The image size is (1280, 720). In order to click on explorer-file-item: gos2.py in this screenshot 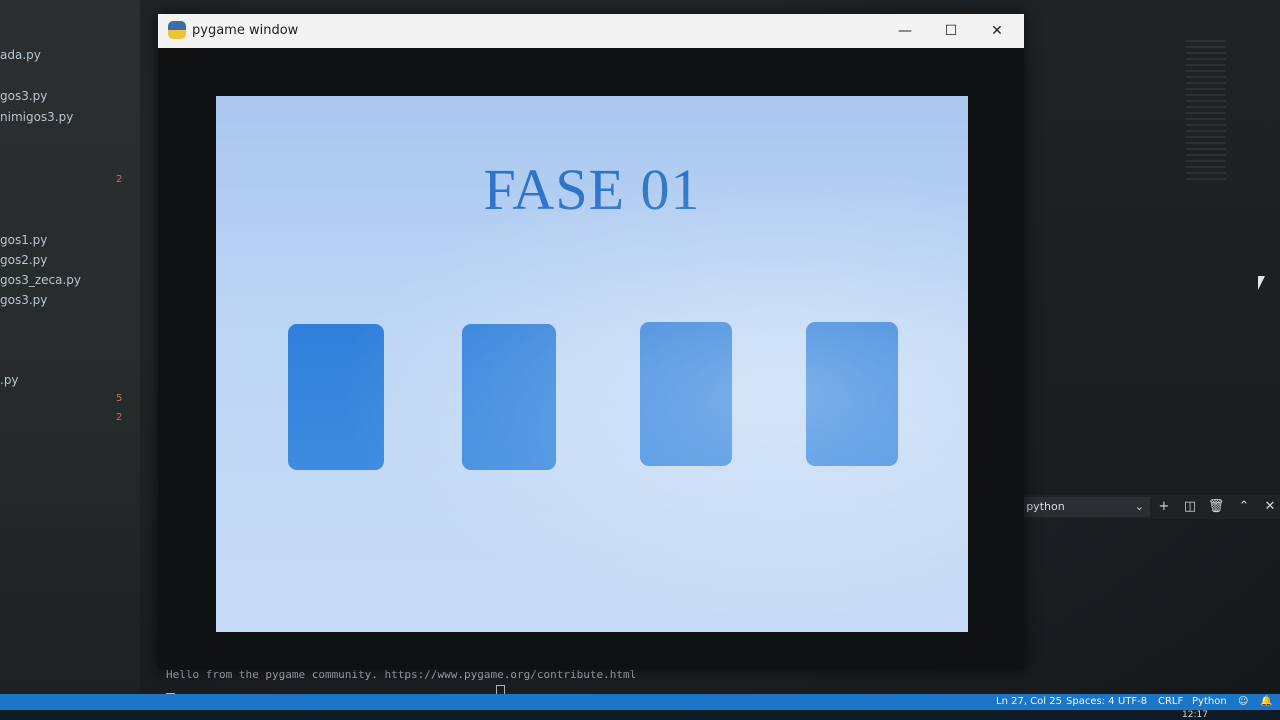, I will do `click(23, 260)`.